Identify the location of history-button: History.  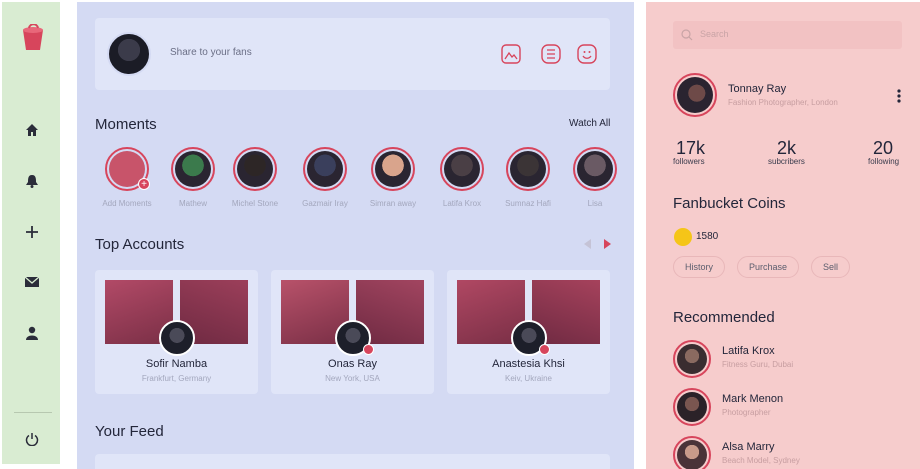
(699, 267).